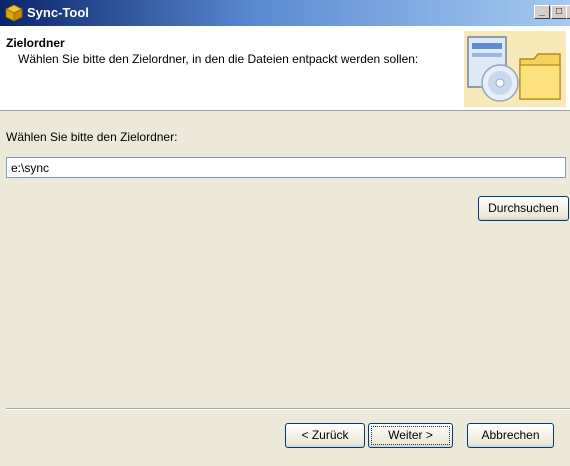 This screenshot has height=466, width=570. Describe the element at coordinates (523, 208) in the screenshot. I see `browse-button: Durchsuchen` at that location.